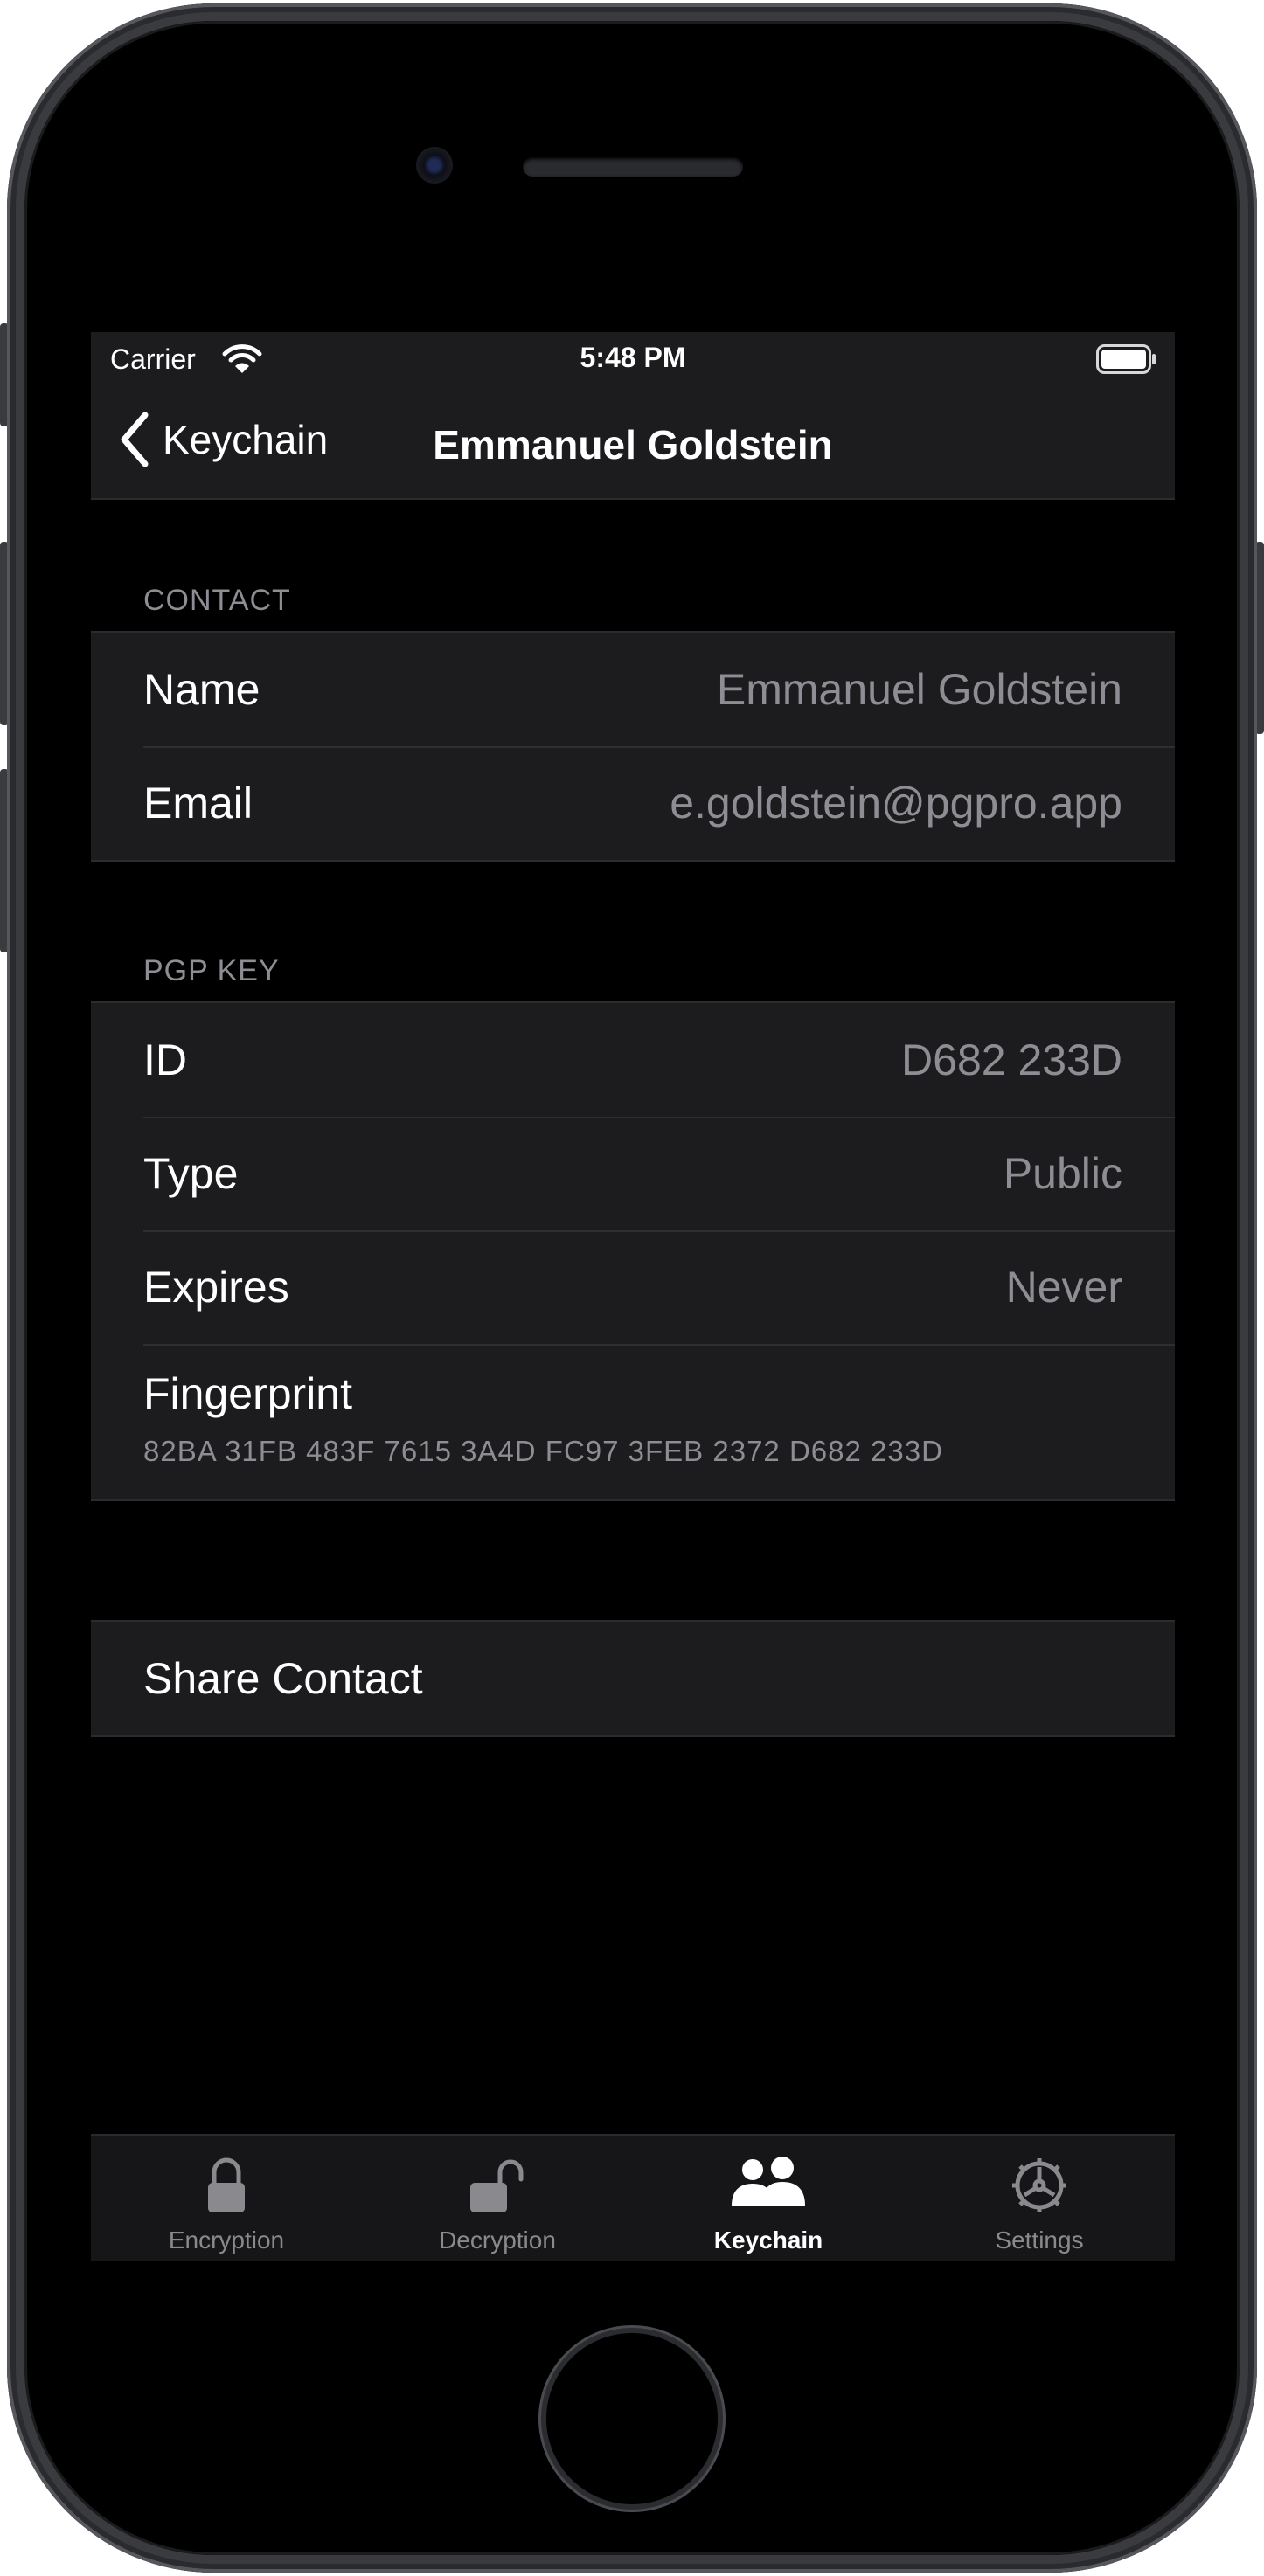 Image resolution: width=1264 pixels, height=2576 pixels. I want to click on tab-keychain: Keychain, so click(768, 2198).